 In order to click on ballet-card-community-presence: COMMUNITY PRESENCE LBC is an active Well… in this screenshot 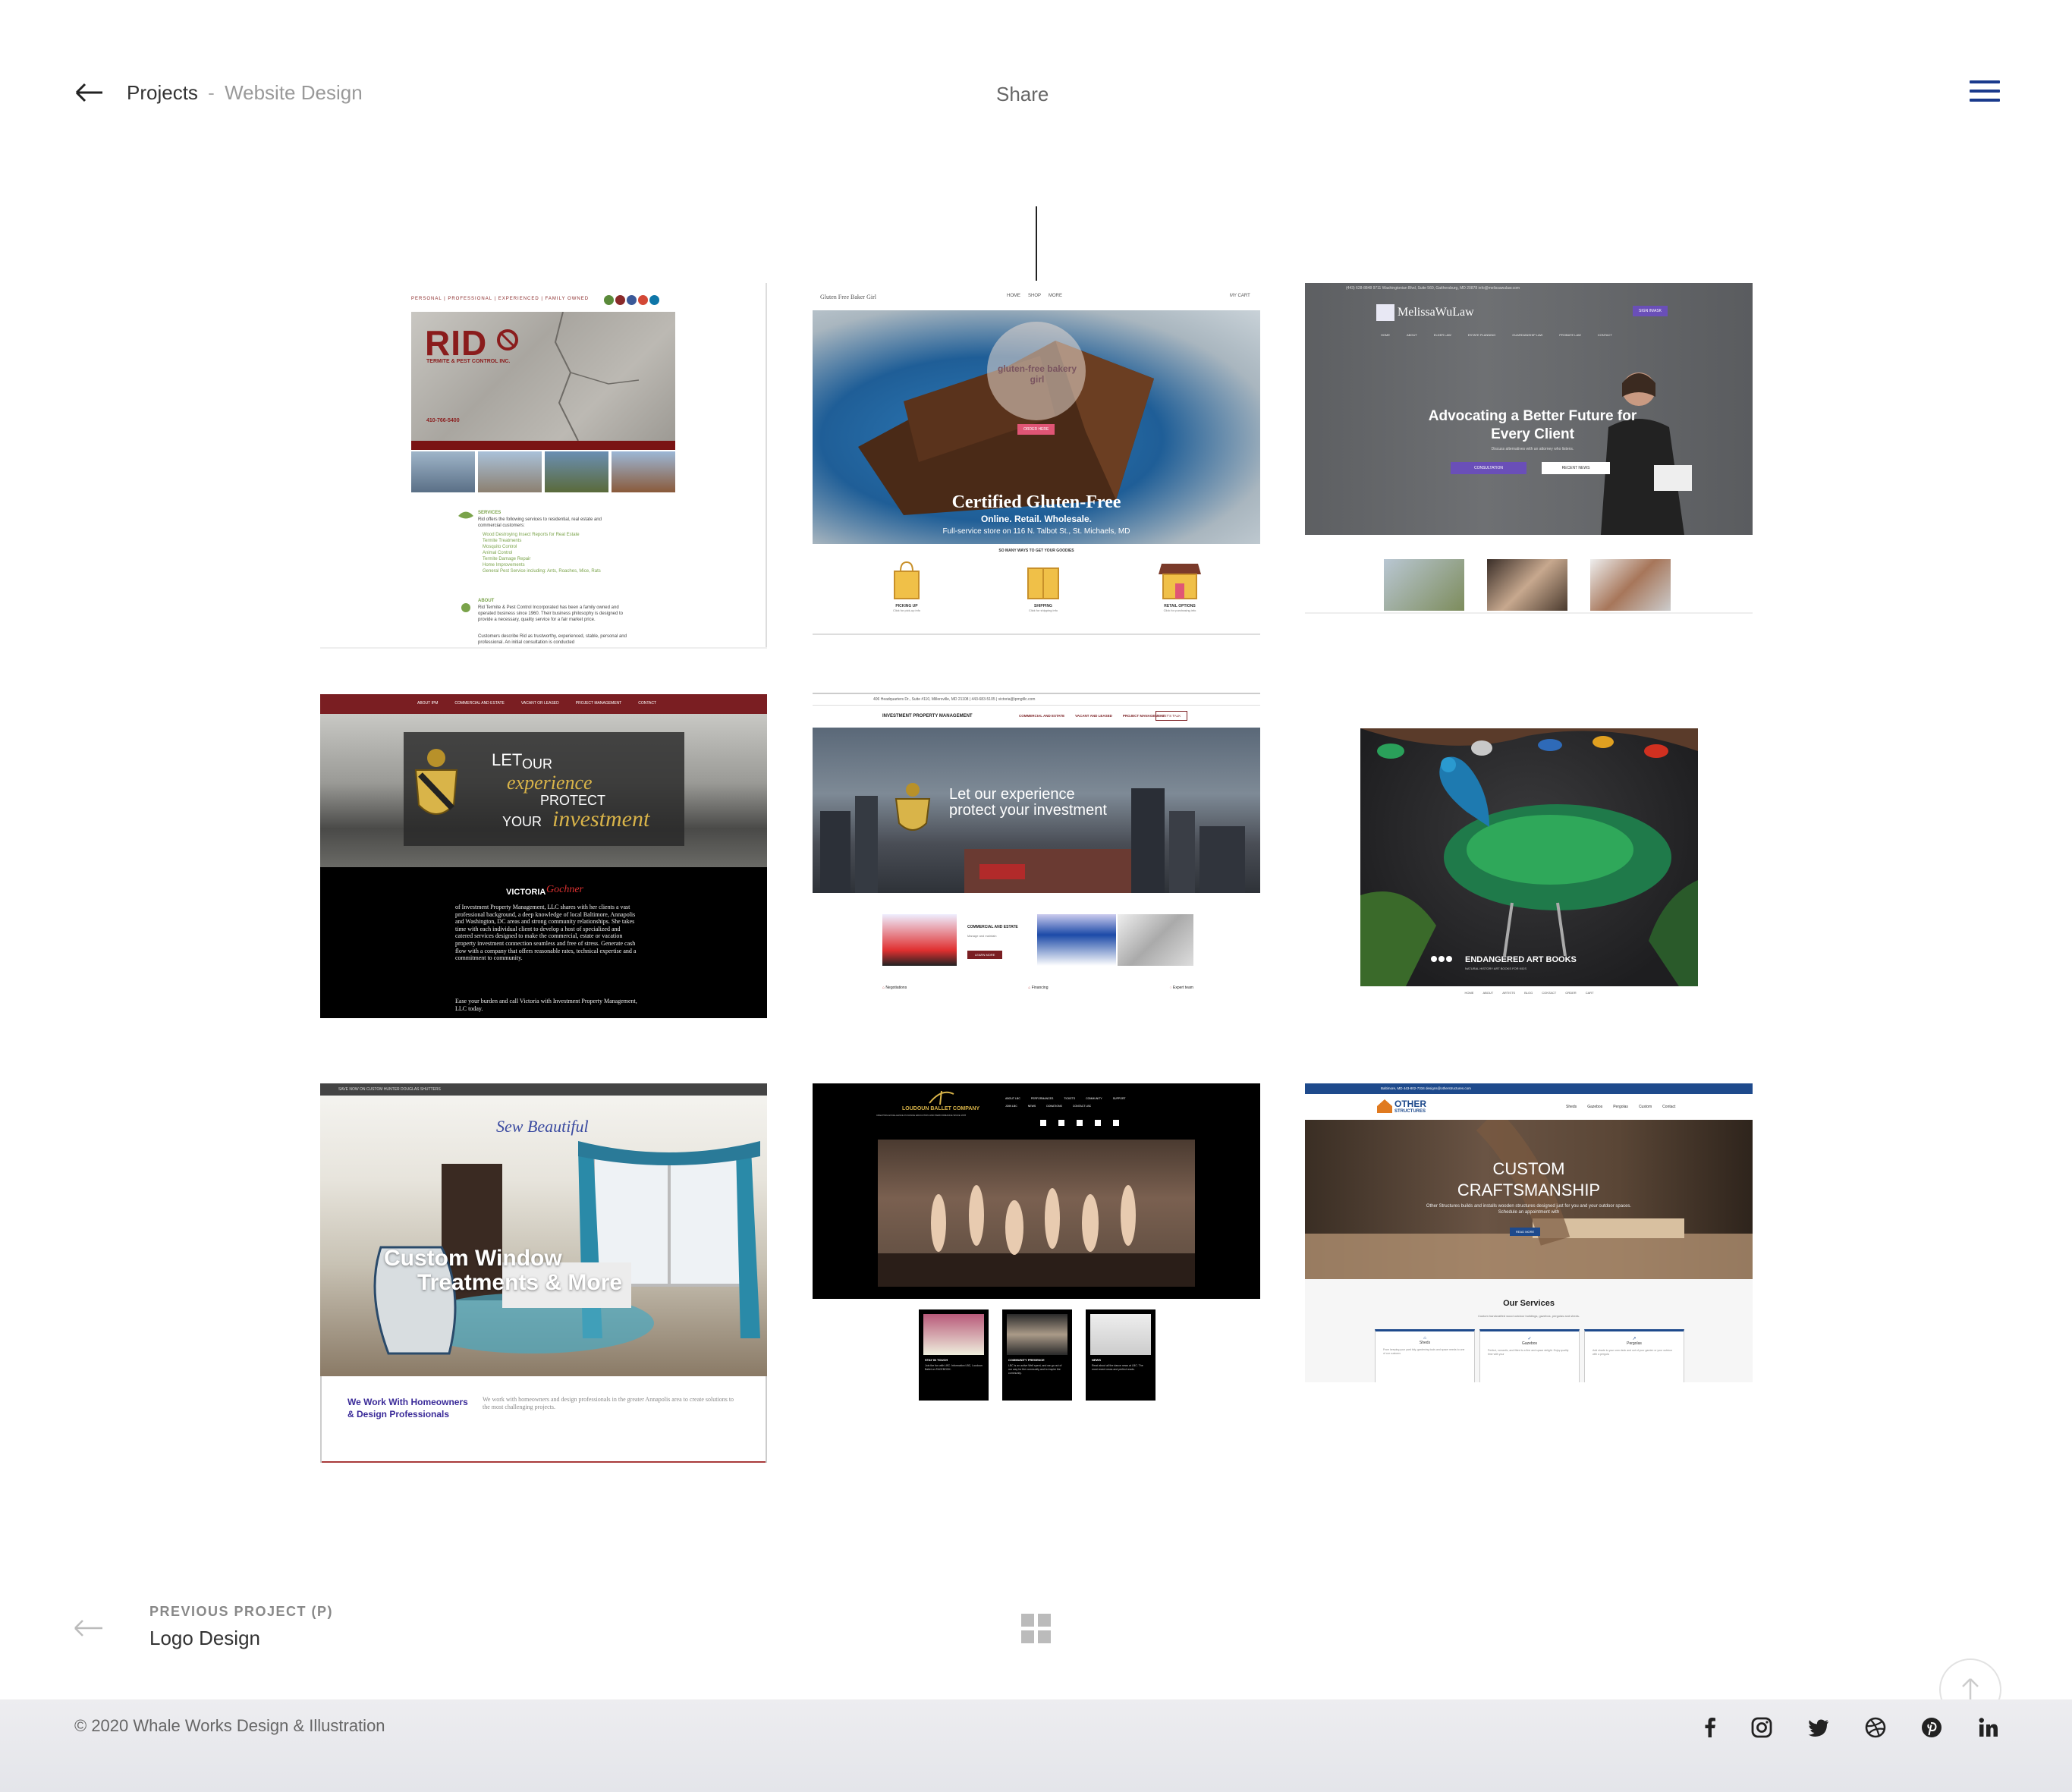, I will do `click(1037, 1355)`.